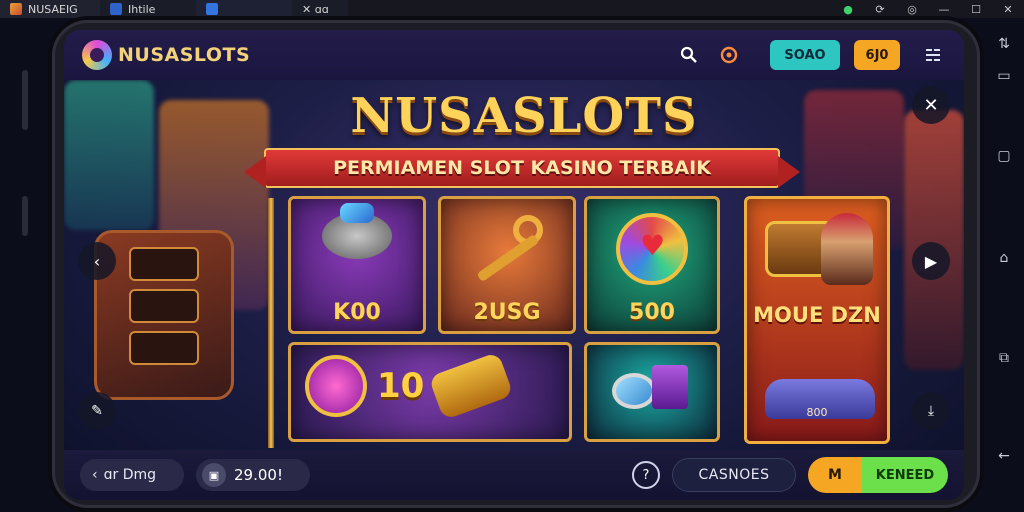 Image resolution: width=1024 pixels, height=512 pixels. What do you see at coordinates (401, 386) in the screenshot?
I see `game-tile-value: 10` at bounding box center [401, 386].